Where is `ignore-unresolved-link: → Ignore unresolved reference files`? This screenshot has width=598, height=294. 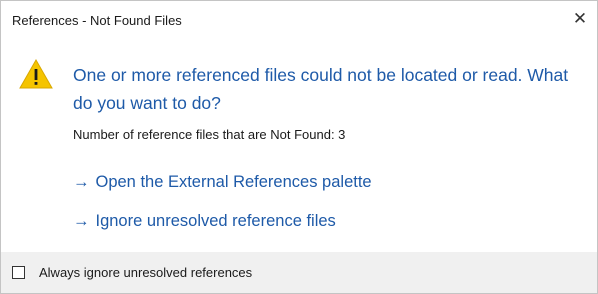 ignore-unresolved-link: → Ignore unresolved reference files is located at coordinates (204, 221).